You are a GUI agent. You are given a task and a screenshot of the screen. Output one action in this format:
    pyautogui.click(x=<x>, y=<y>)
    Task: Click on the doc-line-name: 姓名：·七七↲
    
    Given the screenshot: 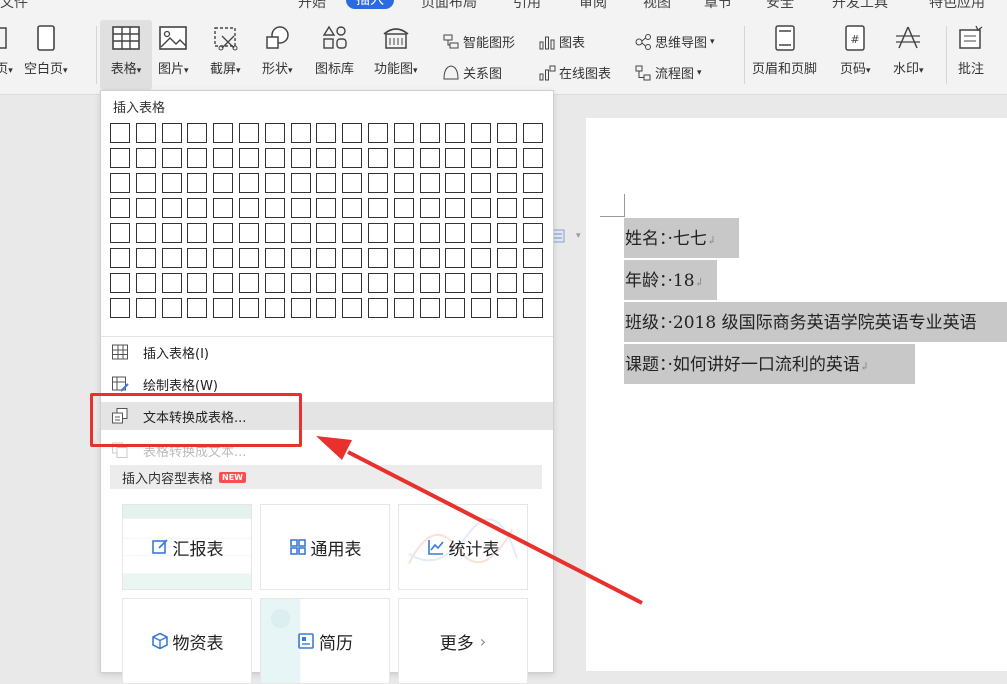 What is the action you would take?
    pyautogui.click(x=815, y=238)
    